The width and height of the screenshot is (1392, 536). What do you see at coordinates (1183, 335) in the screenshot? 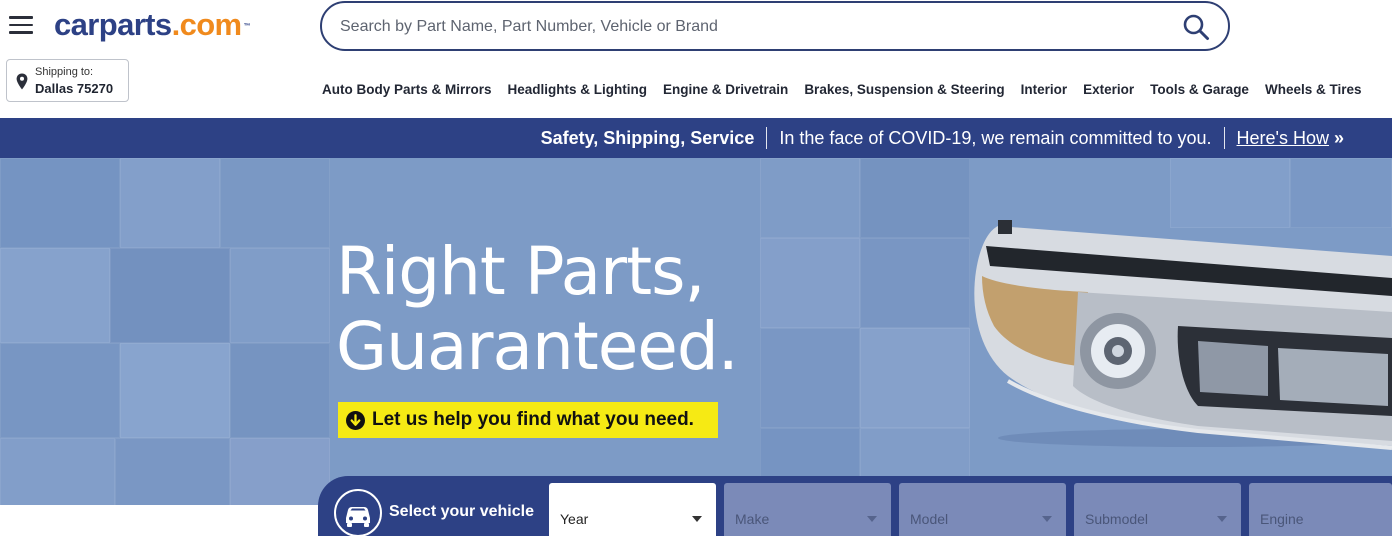
I see `headlight-image` at bounding box center [1183, 335].